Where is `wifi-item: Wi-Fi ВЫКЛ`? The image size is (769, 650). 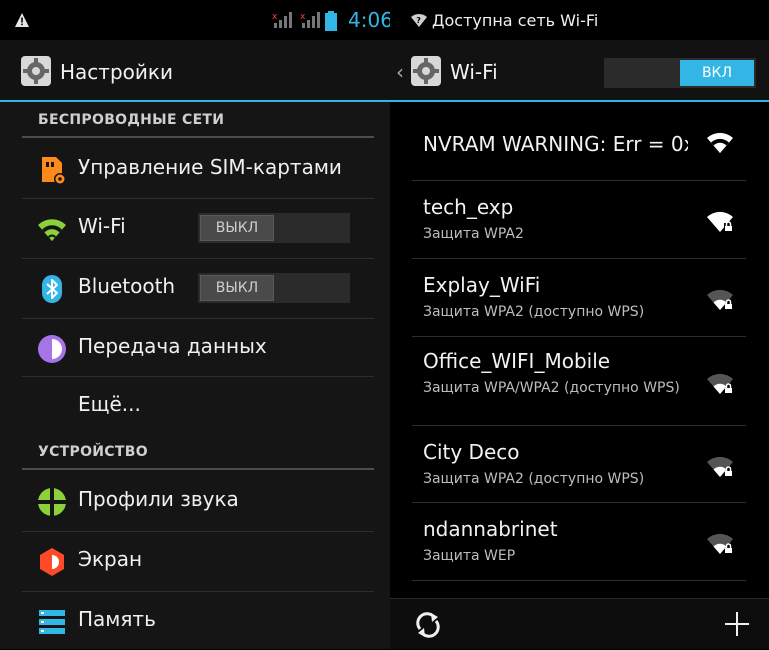 wifi-item: Wi-Fi ВЫКЛ is located at coordinates (198, 228).